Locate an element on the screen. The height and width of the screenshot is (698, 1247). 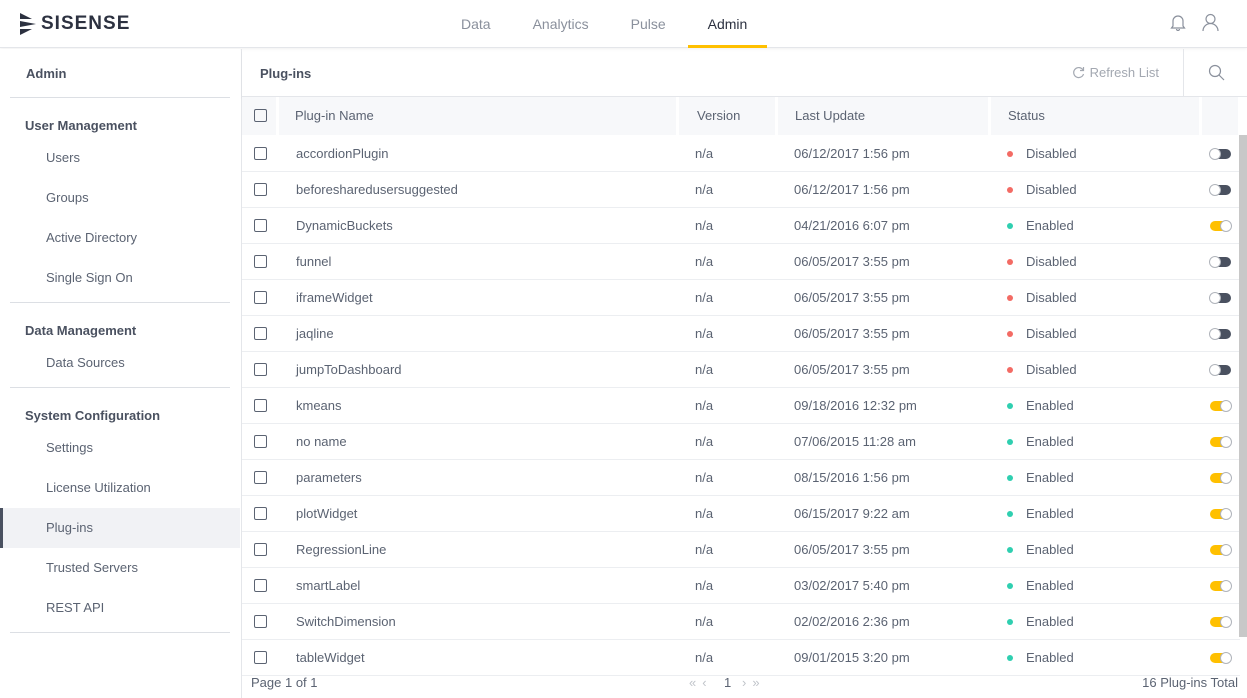
sidebar-item-plug-ins: Plug-ins is located at coordinates (120, 528).